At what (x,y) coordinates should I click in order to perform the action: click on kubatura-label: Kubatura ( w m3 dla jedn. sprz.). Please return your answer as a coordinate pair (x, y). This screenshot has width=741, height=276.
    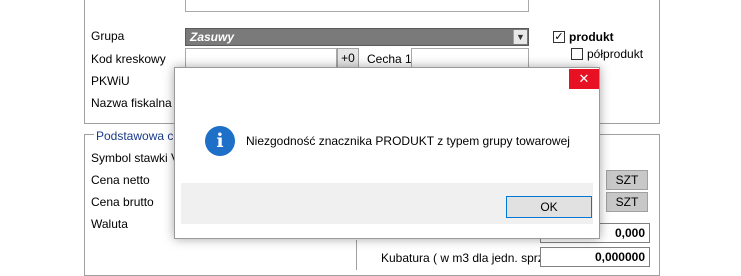
    Looking at the image, I should click on (466, 258).